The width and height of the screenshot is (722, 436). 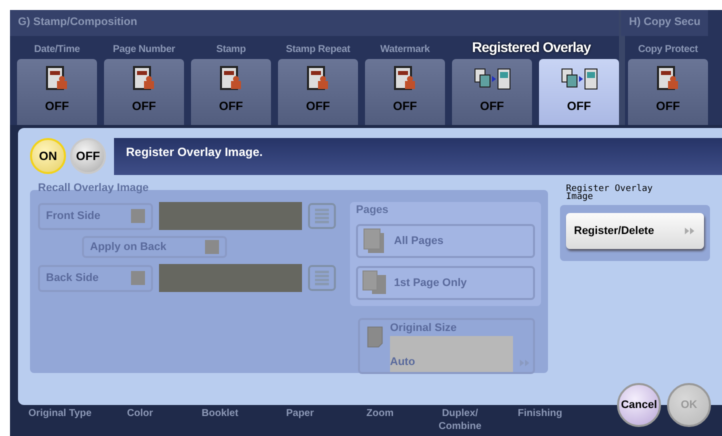 What do you see at coordinates (300, 420) in the screenshot?
I see `function-tab: Paper` at bounding box center [300, 420].